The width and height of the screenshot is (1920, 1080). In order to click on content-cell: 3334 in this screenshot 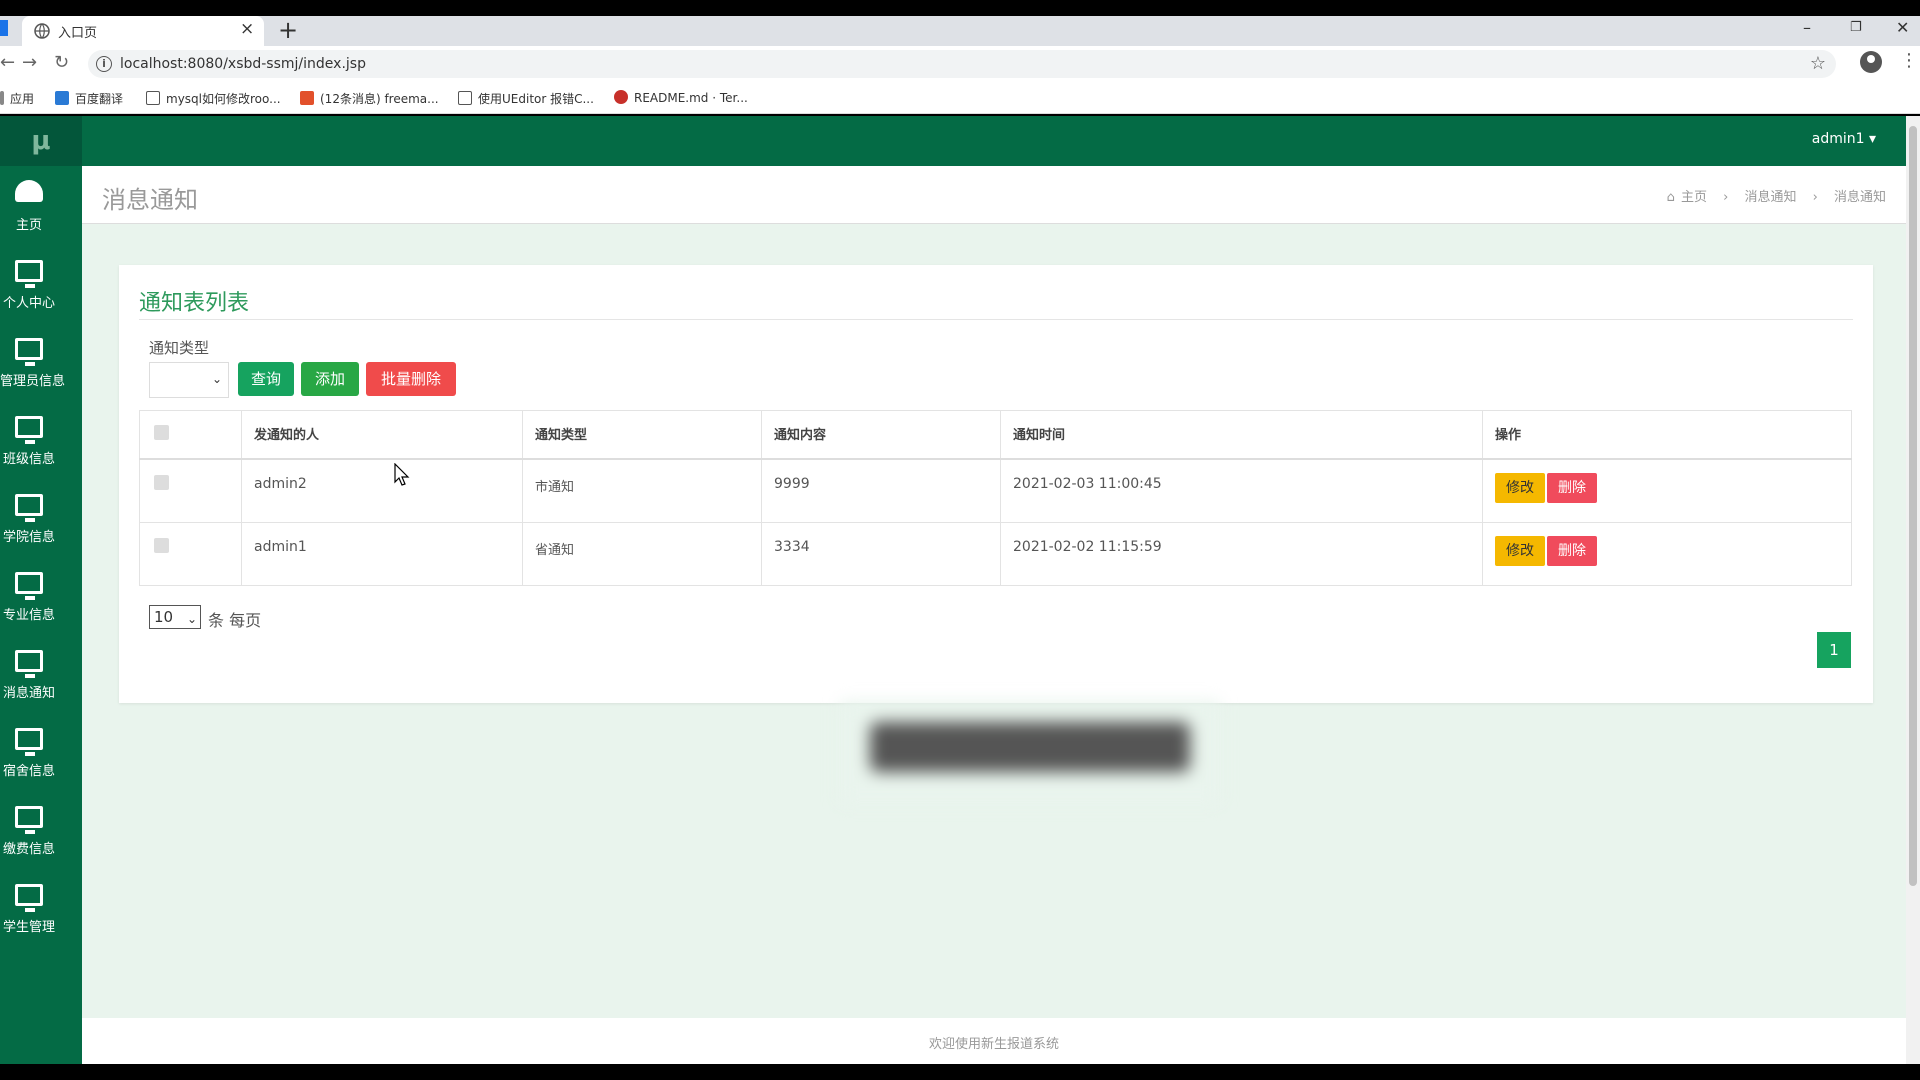, I will do `click(880, 554)`.